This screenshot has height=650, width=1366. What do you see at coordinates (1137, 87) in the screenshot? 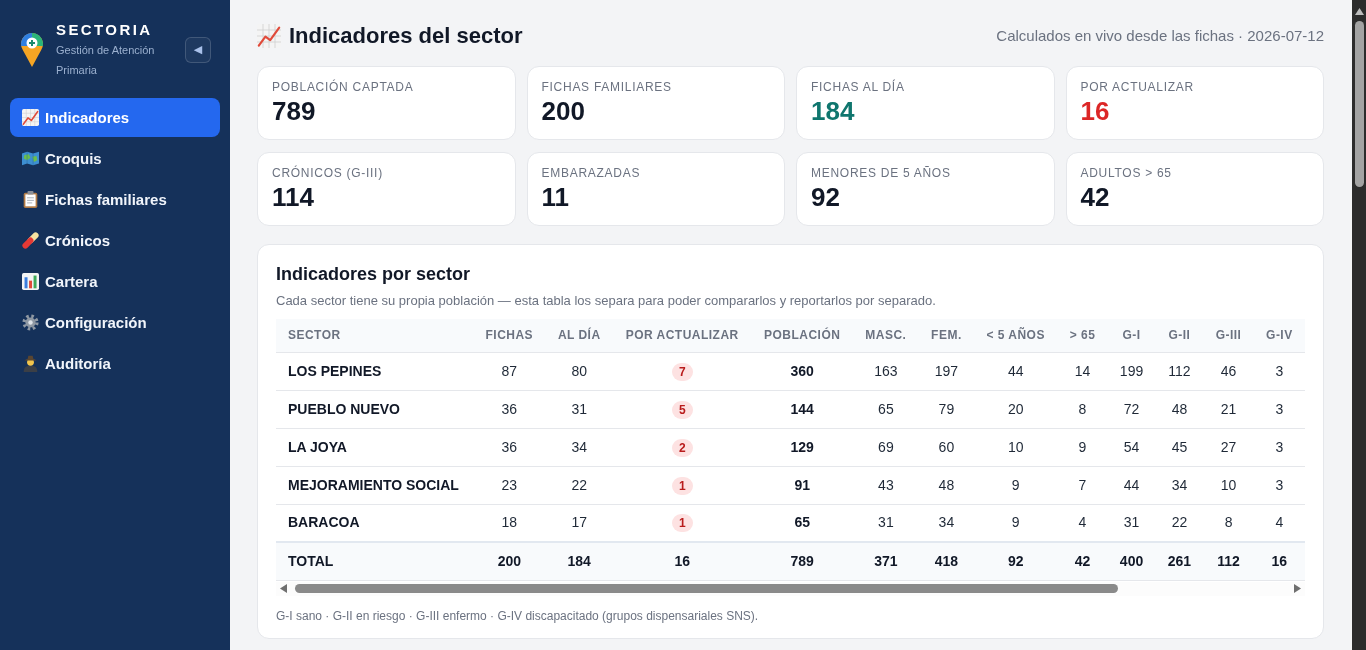
I see `stat-label: POR ACTUALIZAR` at bounding box center [1137, 87].